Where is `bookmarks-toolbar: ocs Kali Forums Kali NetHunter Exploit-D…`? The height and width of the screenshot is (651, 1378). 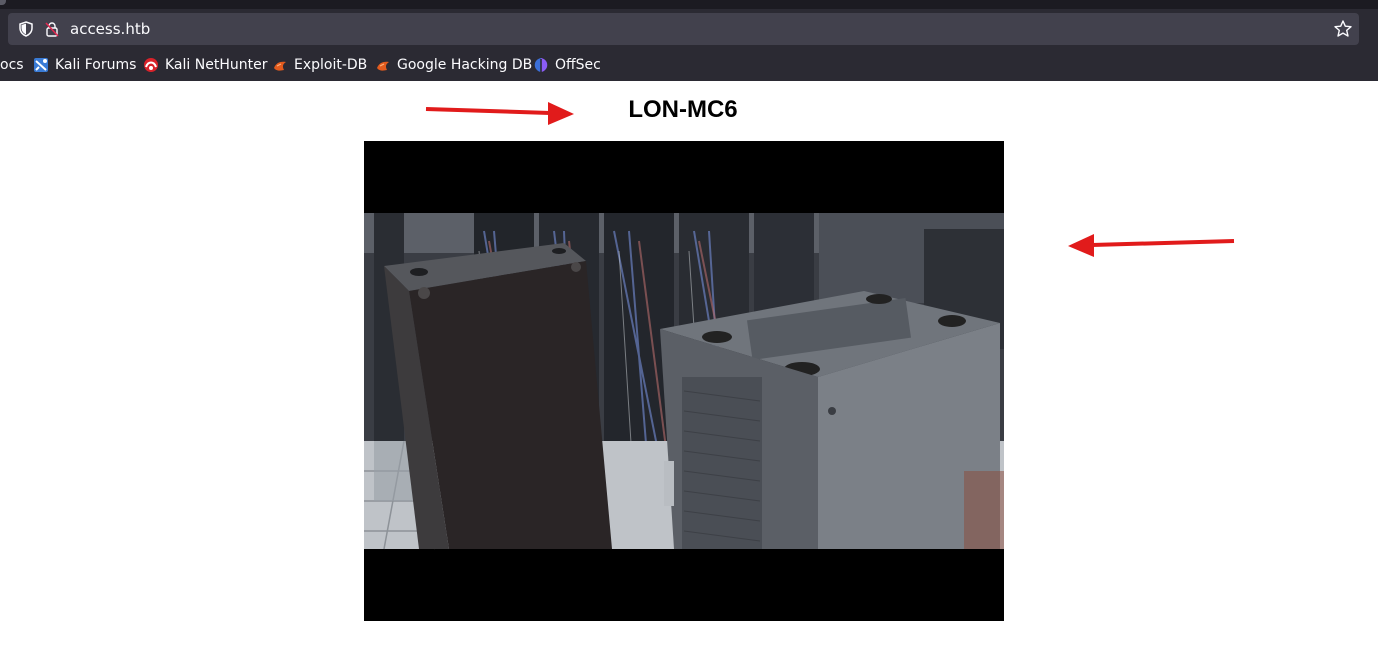 bookmarks-toolbar: ocs Kali Forums Kali NetHunter Exploit-D… is located at coordinates (689, 65).